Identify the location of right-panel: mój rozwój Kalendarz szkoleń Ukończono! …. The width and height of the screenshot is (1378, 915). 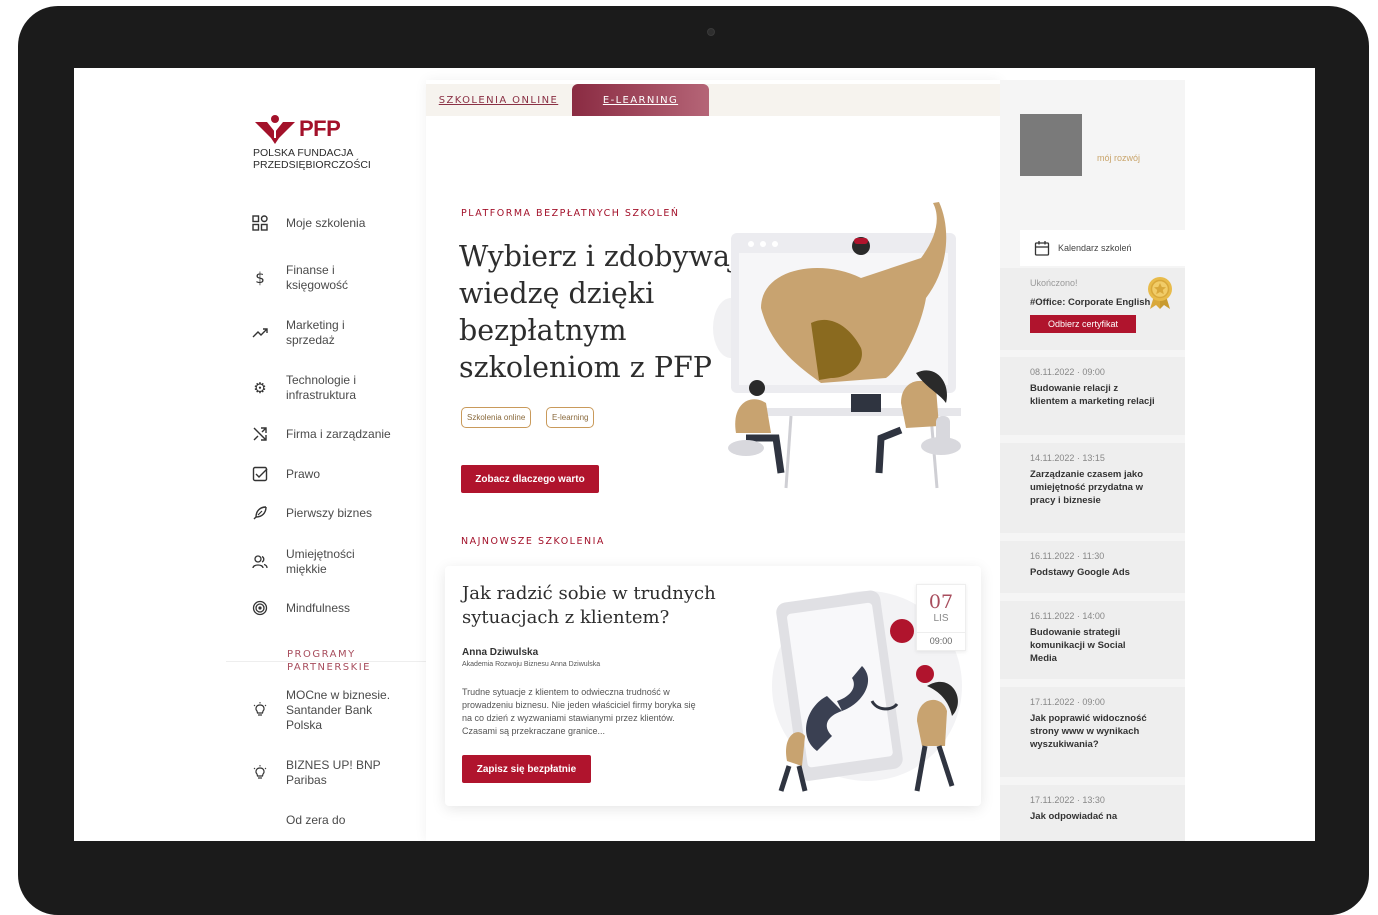
(1092, 460).